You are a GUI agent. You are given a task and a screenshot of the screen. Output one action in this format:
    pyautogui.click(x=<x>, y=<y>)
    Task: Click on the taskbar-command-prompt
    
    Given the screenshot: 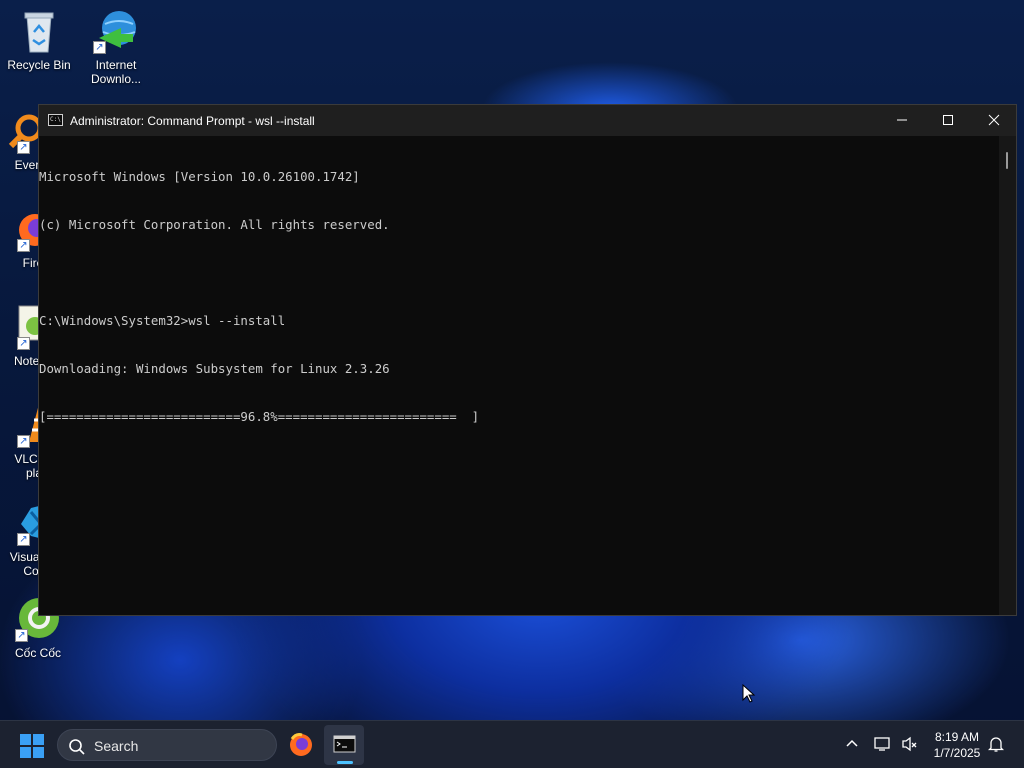 What is the action you would take?
    pyautogui.click(x=344, y=745)
    